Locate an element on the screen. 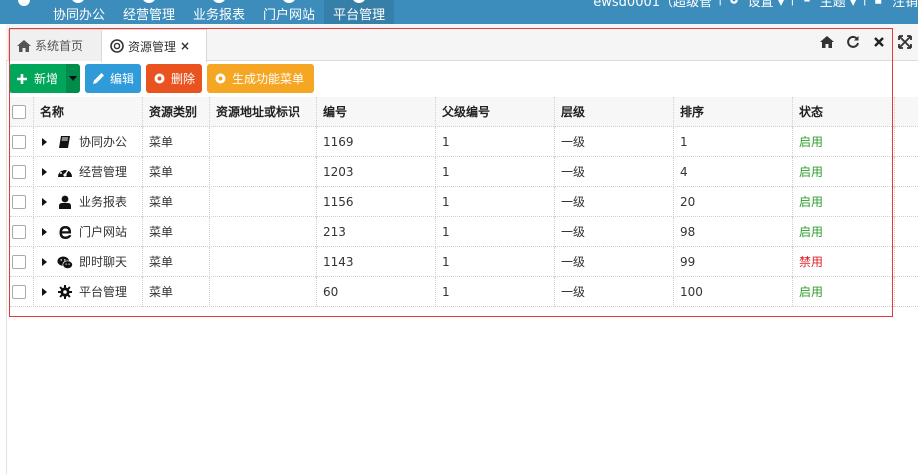  close-all-button is located at coordinates (879, 42).